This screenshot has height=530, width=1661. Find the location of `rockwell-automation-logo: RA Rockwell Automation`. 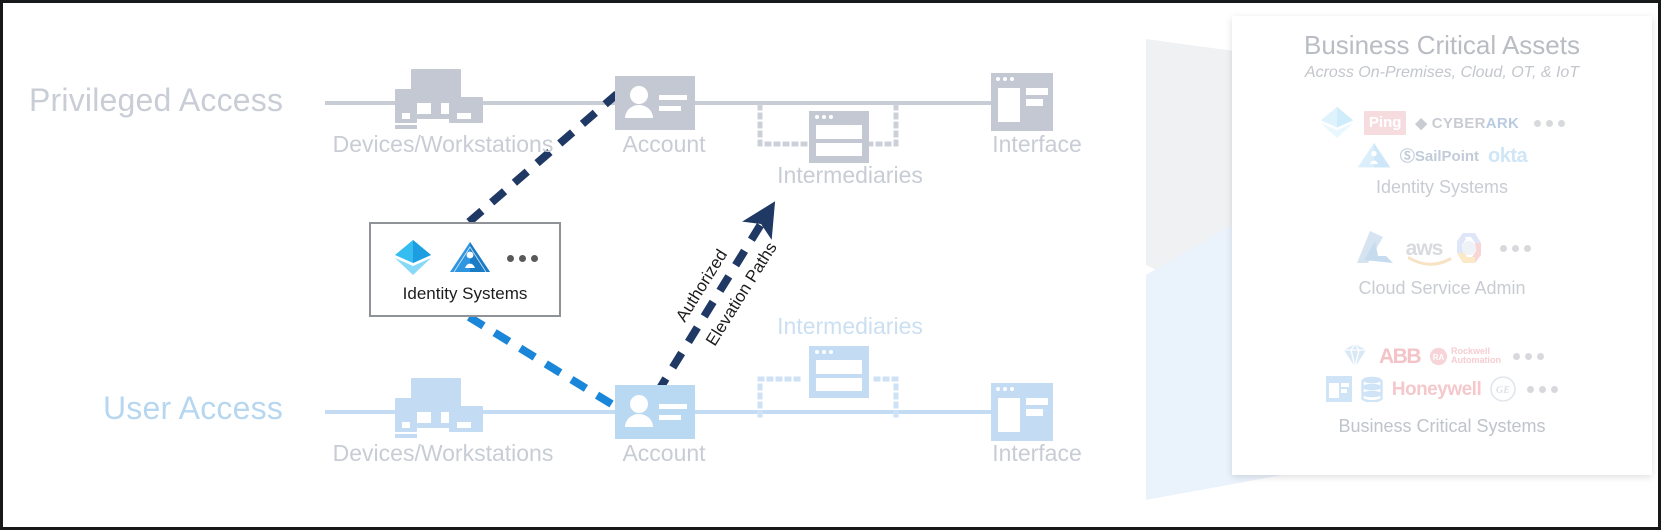

rockwell-automation-logo: RA Rockwell Automation is located at coordinates (1465, 356).